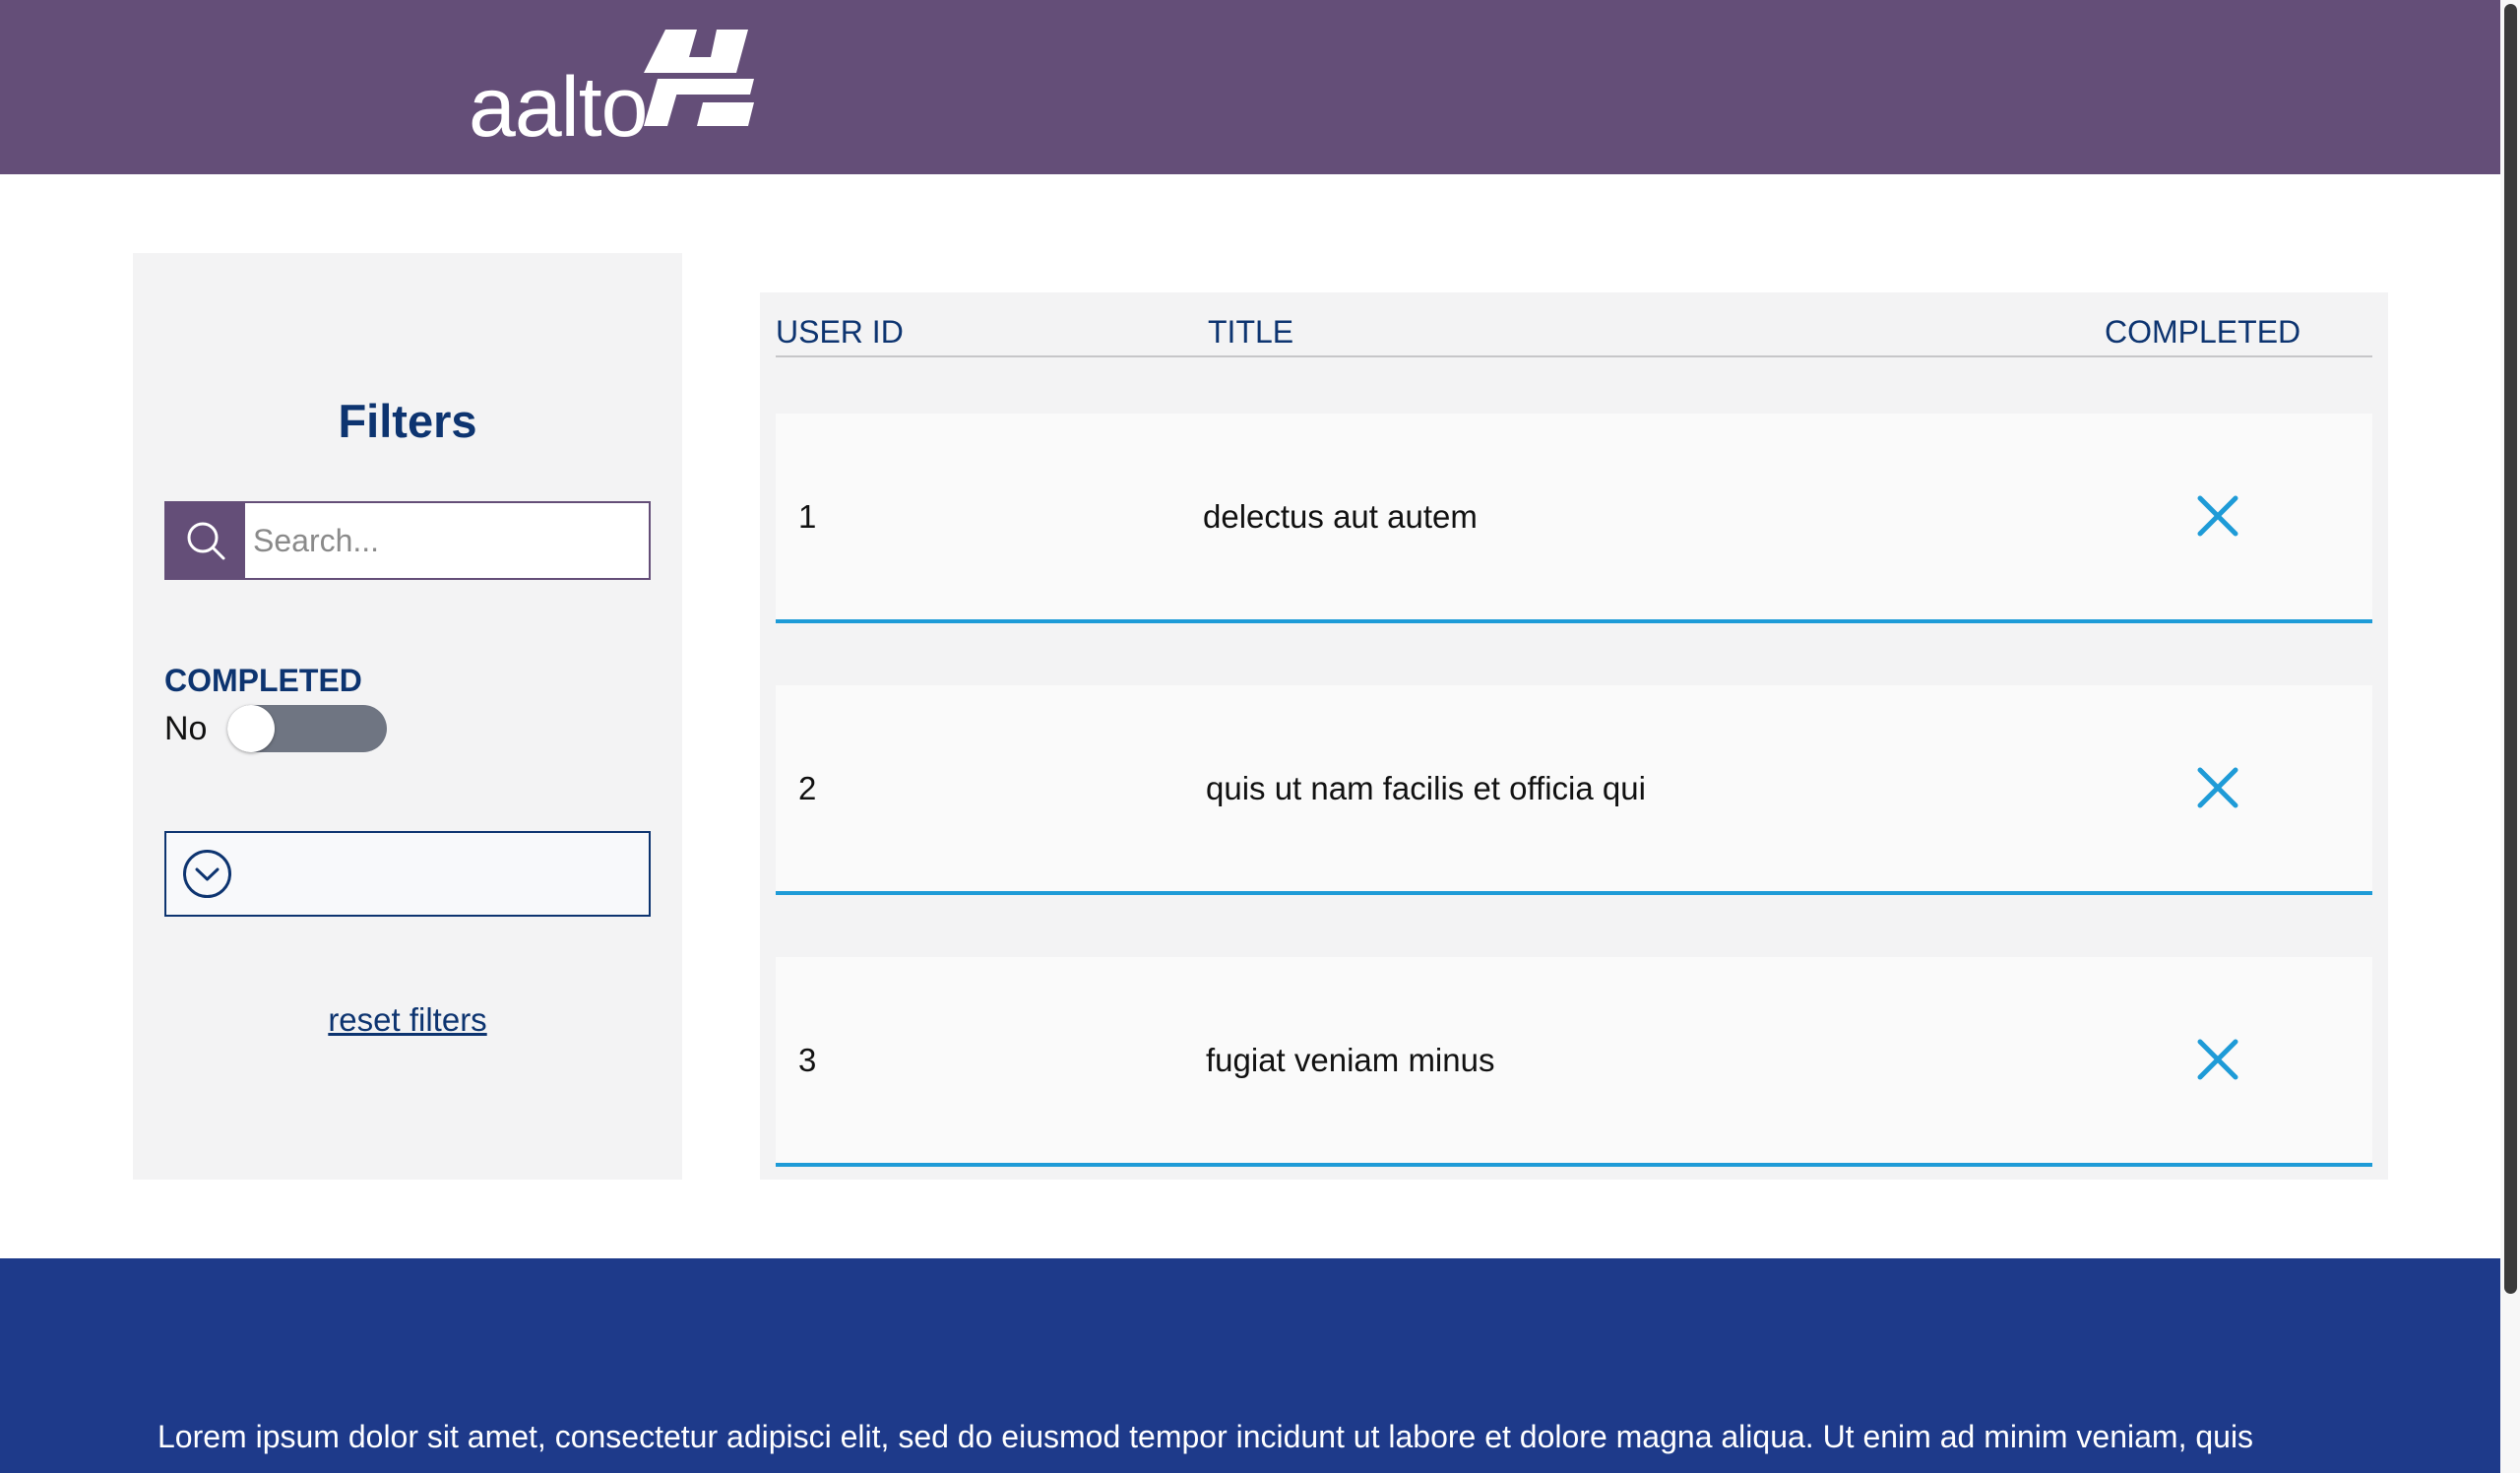 The width and height of the screenshot is (2520, 1473). What do you see at coordinates (186, 728) in the screenshot?
I see `completed-toggle-state: No` at bounding box center [186, 728].